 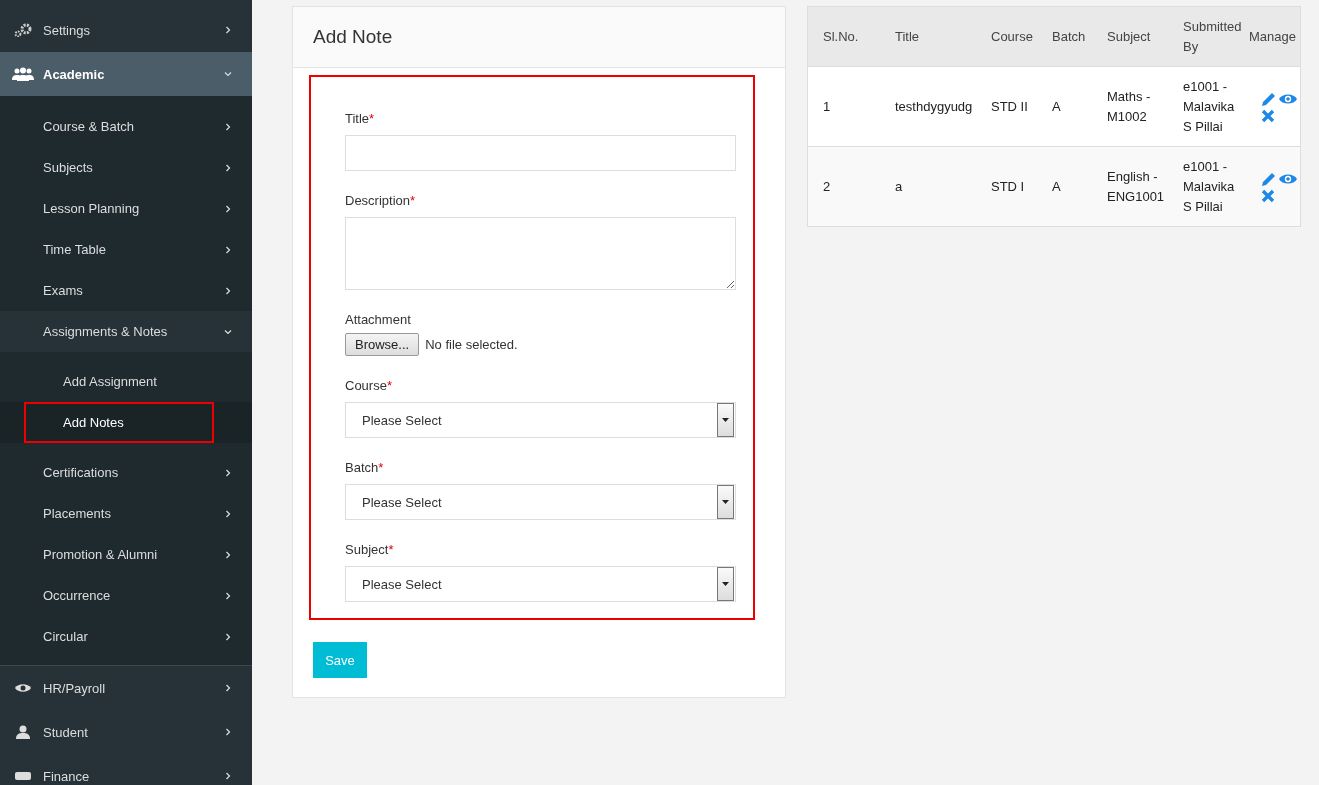 What do you see at coordinates (126, 126) in the screenshot?
I see `sidebar-item: Course & Batch` at bounding box center [126, 126].